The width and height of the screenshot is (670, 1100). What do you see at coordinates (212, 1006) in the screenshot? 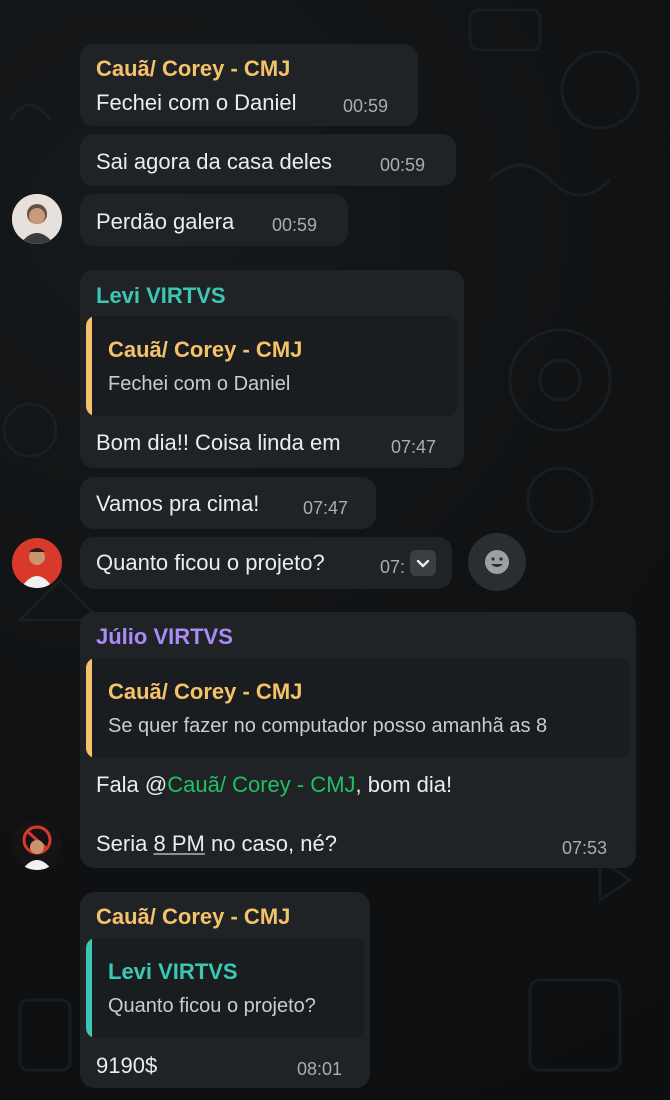
I see `quoted-text: Quanto ficou o projeto?` at bounding box center [212, 1006].